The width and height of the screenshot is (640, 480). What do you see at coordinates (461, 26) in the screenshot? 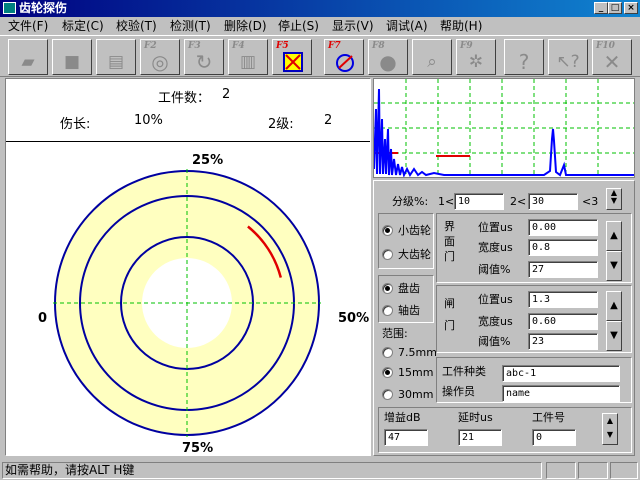
I see `menu-help: 帮助(H)` at bounding box center [461, 26].